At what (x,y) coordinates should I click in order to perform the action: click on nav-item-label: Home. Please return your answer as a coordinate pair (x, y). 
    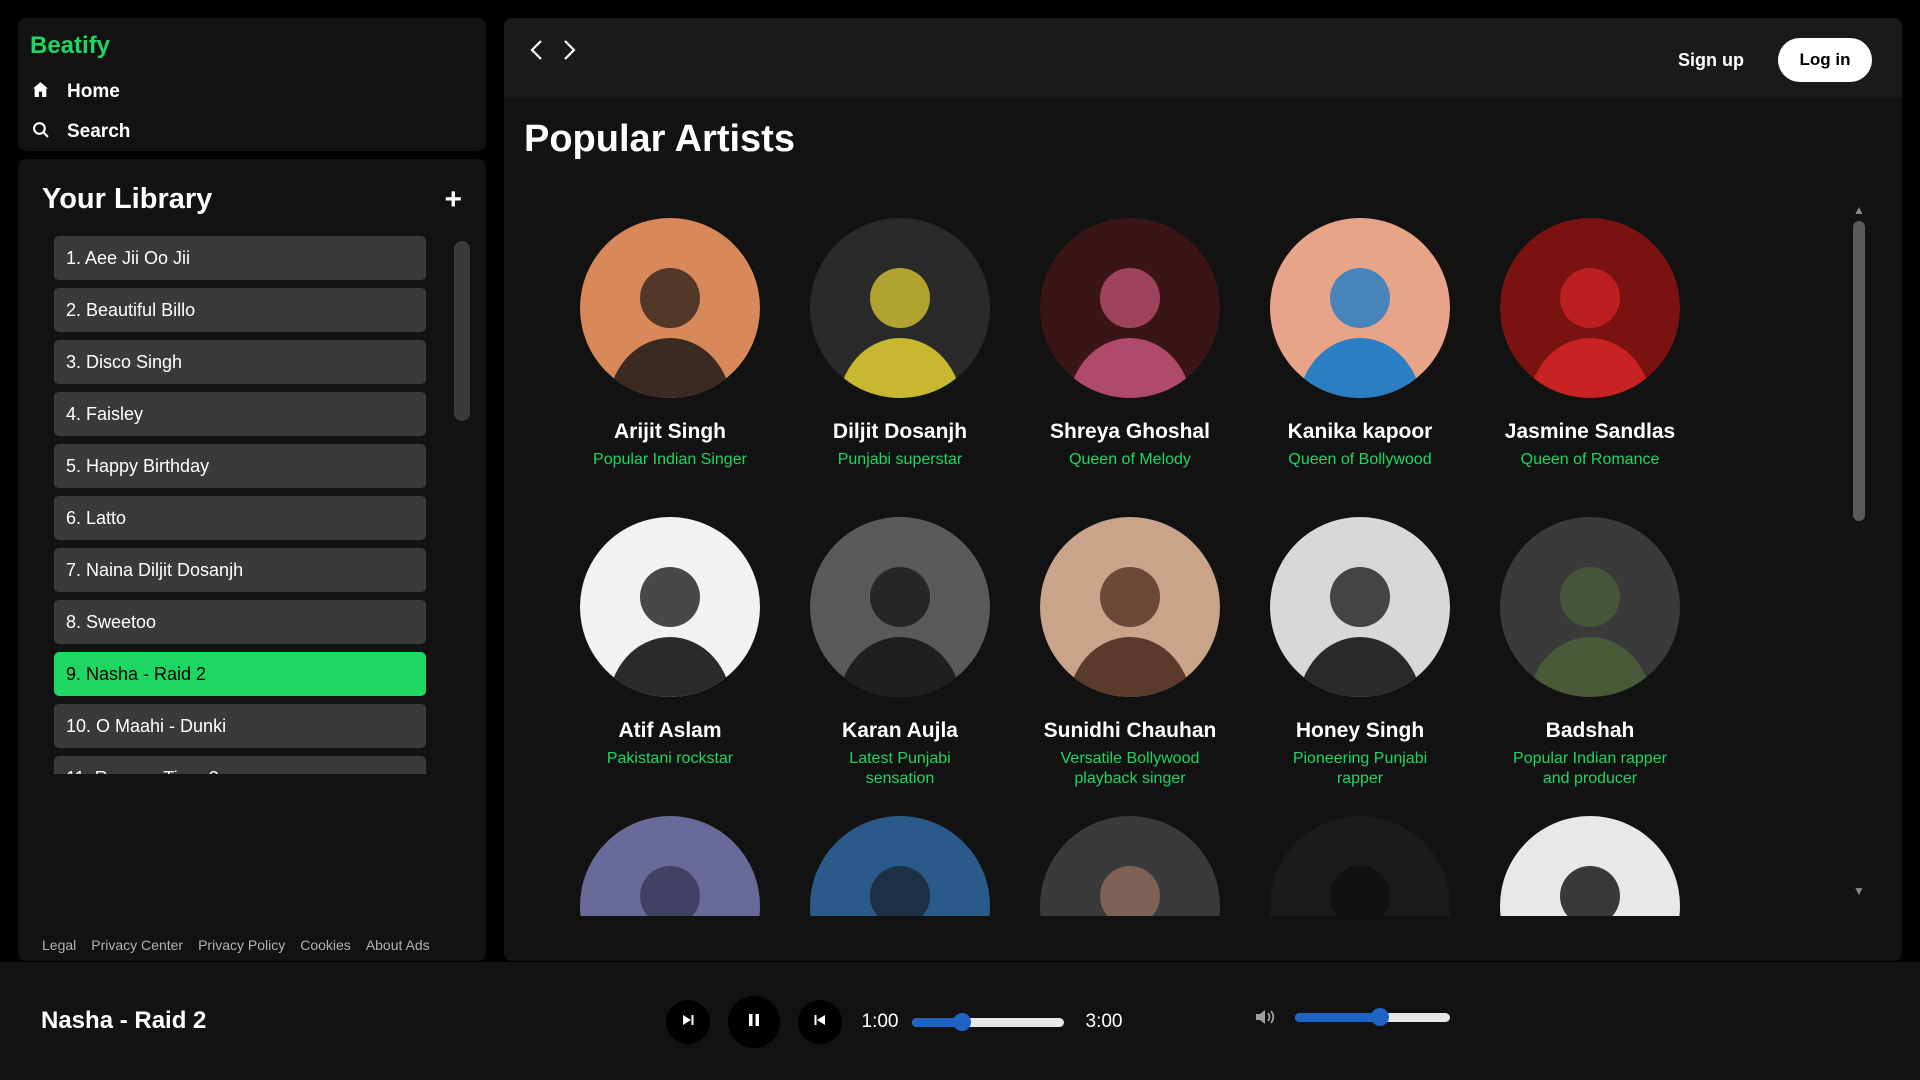
    Looking at the image, I should click on (93, 91).